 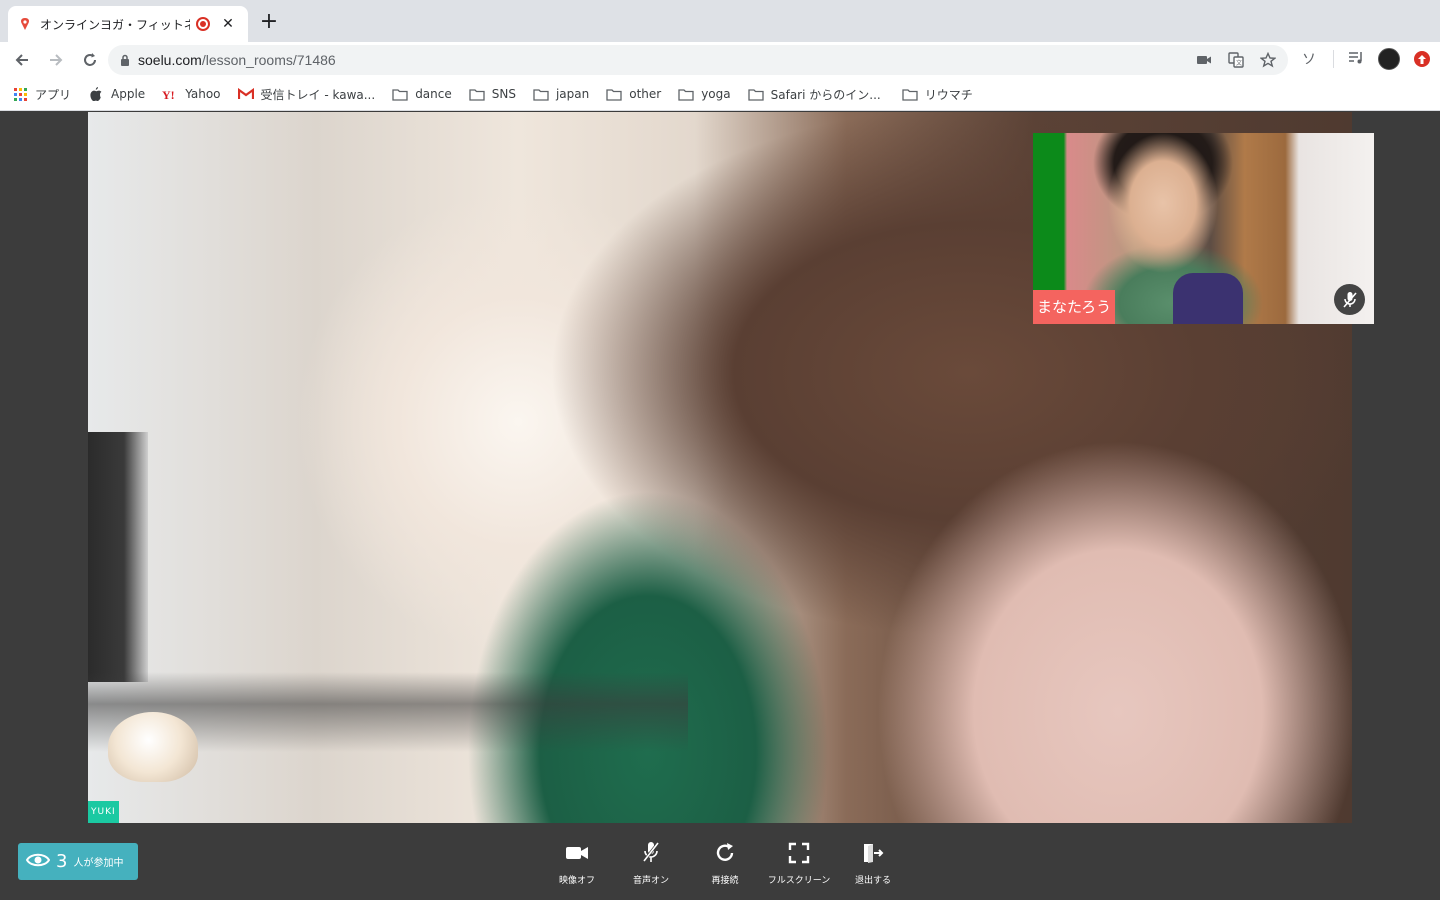 What do you see at coordinates (103, 812) in the screenshot?
I see `main-video-name-tag: YUKI` at bounding box center [103, 812].